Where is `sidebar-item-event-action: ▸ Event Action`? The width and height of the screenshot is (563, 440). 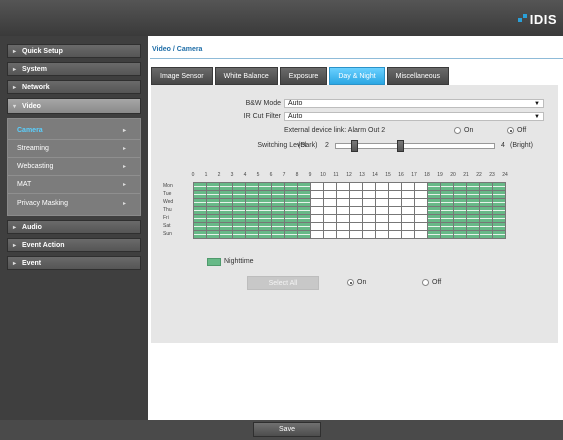
sidebar-item-event-action: ▸ Event Action is located at coordinates (74, 245).